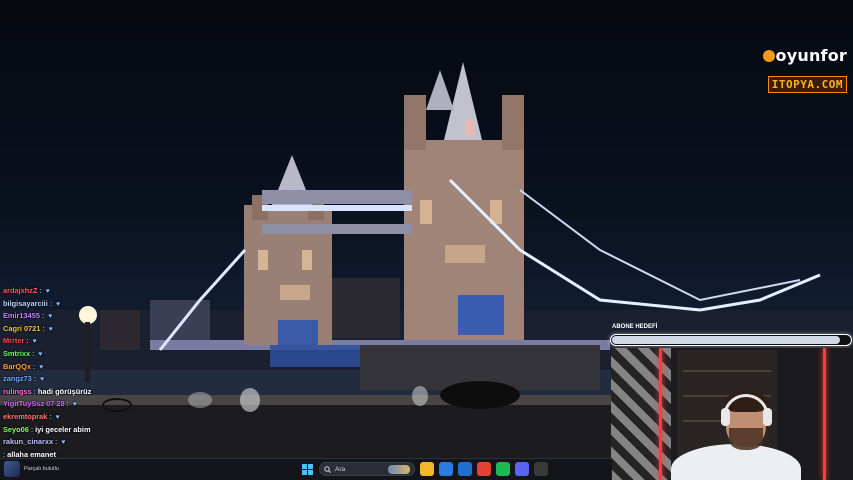 This screenshot has width=853, height=480. What do you see at coordinates (118, 442) in the screenshot?
I see `chat-message: rakun_cinarxx : ♥` at bounding box center [118, 442].